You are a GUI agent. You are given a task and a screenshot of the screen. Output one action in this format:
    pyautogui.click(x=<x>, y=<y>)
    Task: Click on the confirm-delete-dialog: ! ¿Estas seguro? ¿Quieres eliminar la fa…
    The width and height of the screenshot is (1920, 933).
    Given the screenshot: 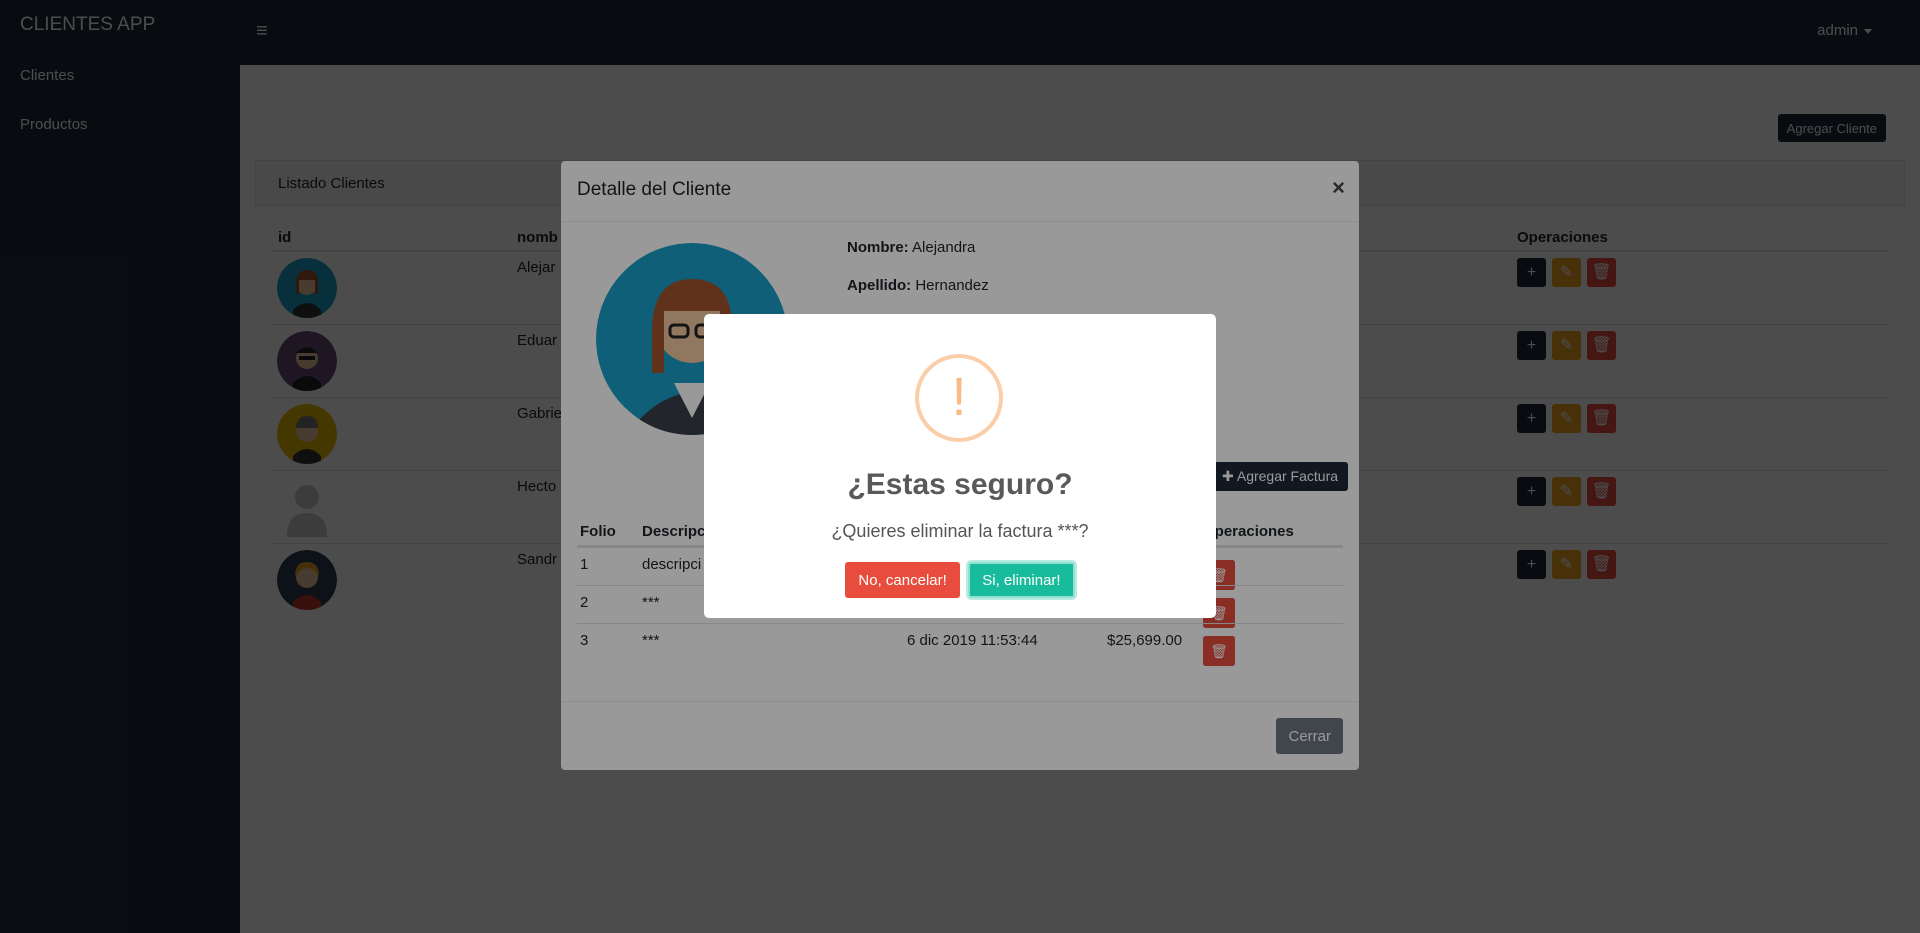 What is the action you would take?
    pyautogui.click(x=960, y=466)
    